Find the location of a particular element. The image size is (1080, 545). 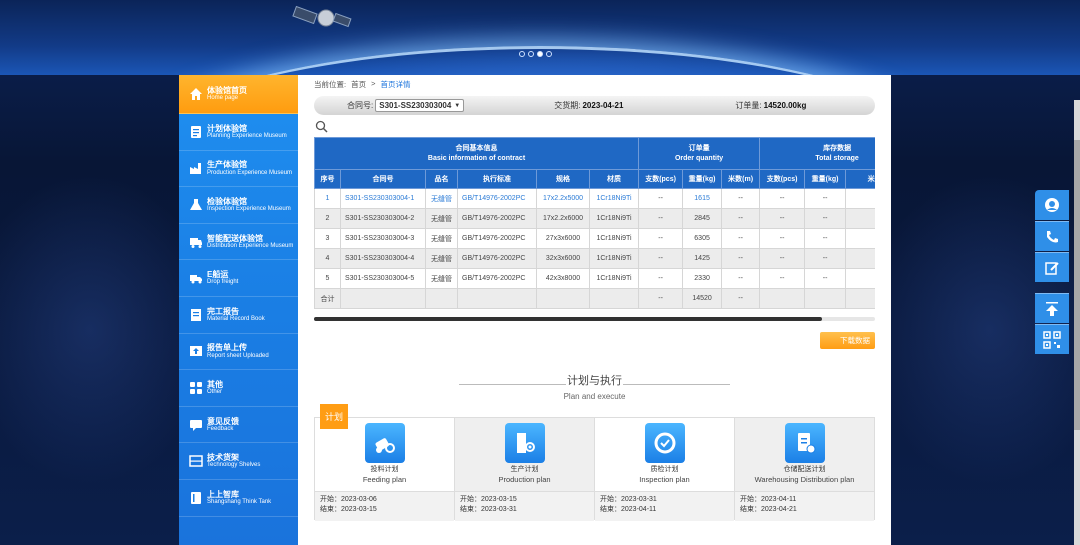

plan-start: 开始：2023-04-11 is located at coordinates (768, 499).